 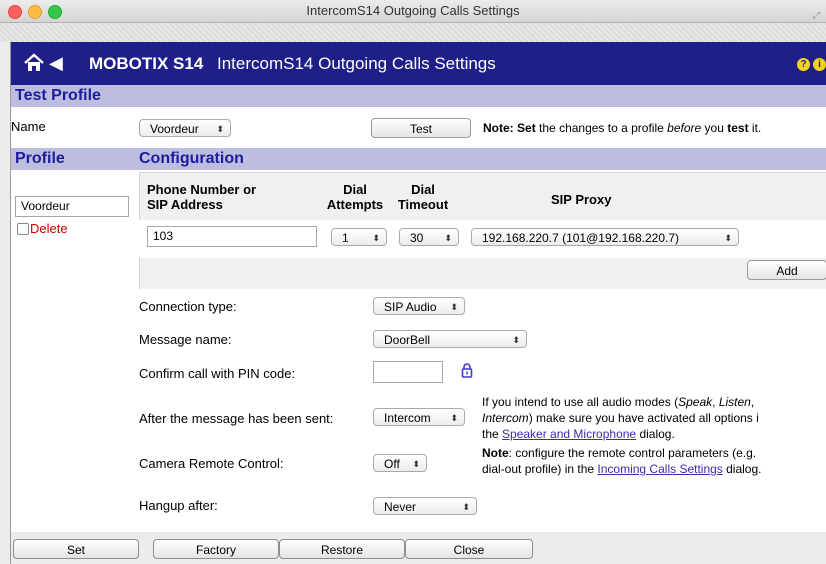 What do you see at coordinates (34, 63) in the screenshot?
I see `home-icon` at bounding box center [34, 63].